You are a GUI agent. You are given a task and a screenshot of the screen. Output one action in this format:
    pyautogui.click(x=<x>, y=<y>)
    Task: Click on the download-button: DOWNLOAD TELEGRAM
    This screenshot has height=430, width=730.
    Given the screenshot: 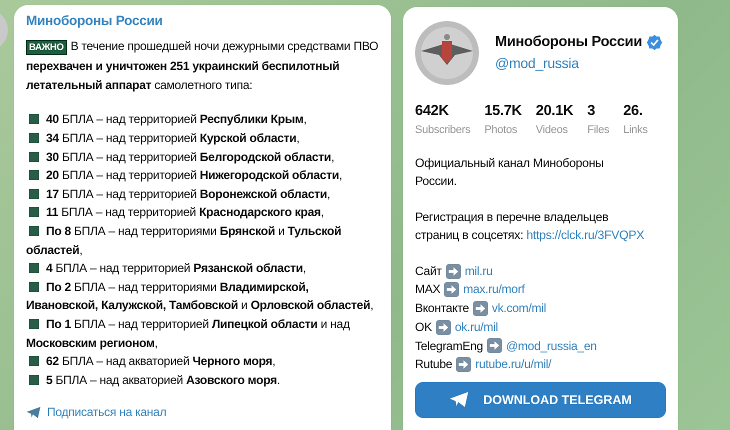 What is the action you would take?
    pyautogui.click(x=540, y=400)
    